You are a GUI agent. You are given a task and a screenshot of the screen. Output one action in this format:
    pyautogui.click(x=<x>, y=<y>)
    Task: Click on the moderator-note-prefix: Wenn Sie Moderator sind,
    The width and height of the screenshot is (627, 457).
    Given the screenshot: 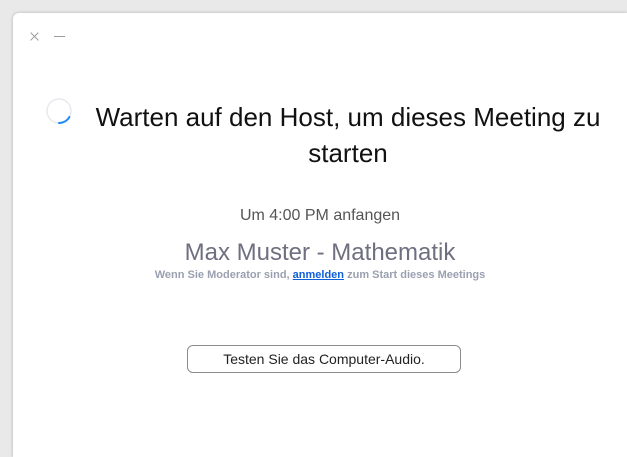 What is the action you would take?
    pyautogui.click(x=222, y=275)
    